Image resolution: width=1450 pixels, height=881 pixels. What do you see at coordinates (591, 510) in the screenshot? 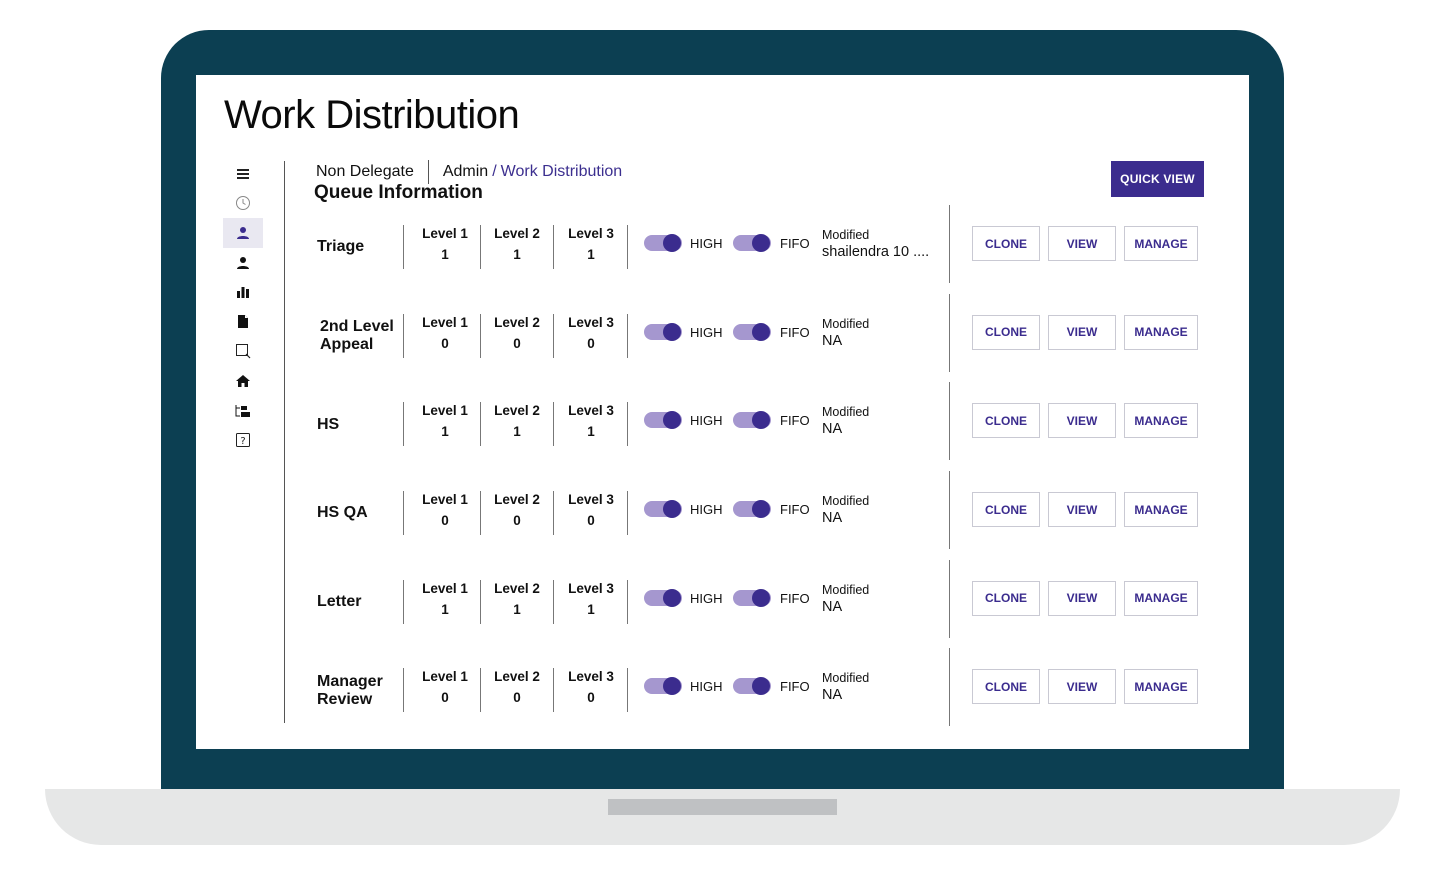
I see `level-3-cell: Level 3 0` at bounding box center [591, 510].